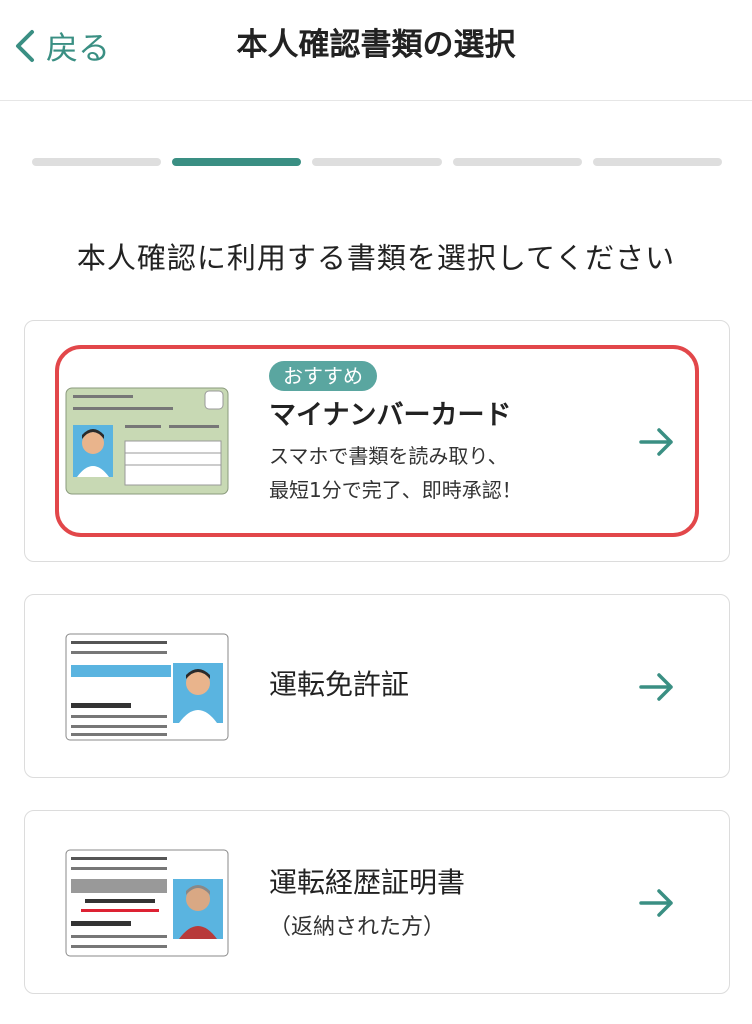 Image resolution: width=752 pixels, height=1024 pixels. What do you see at coordinates (388, 456) in the screenshot?
I see `card-description-line-1: スマホで書類を読み取り、` at bounding box center [388, 456].